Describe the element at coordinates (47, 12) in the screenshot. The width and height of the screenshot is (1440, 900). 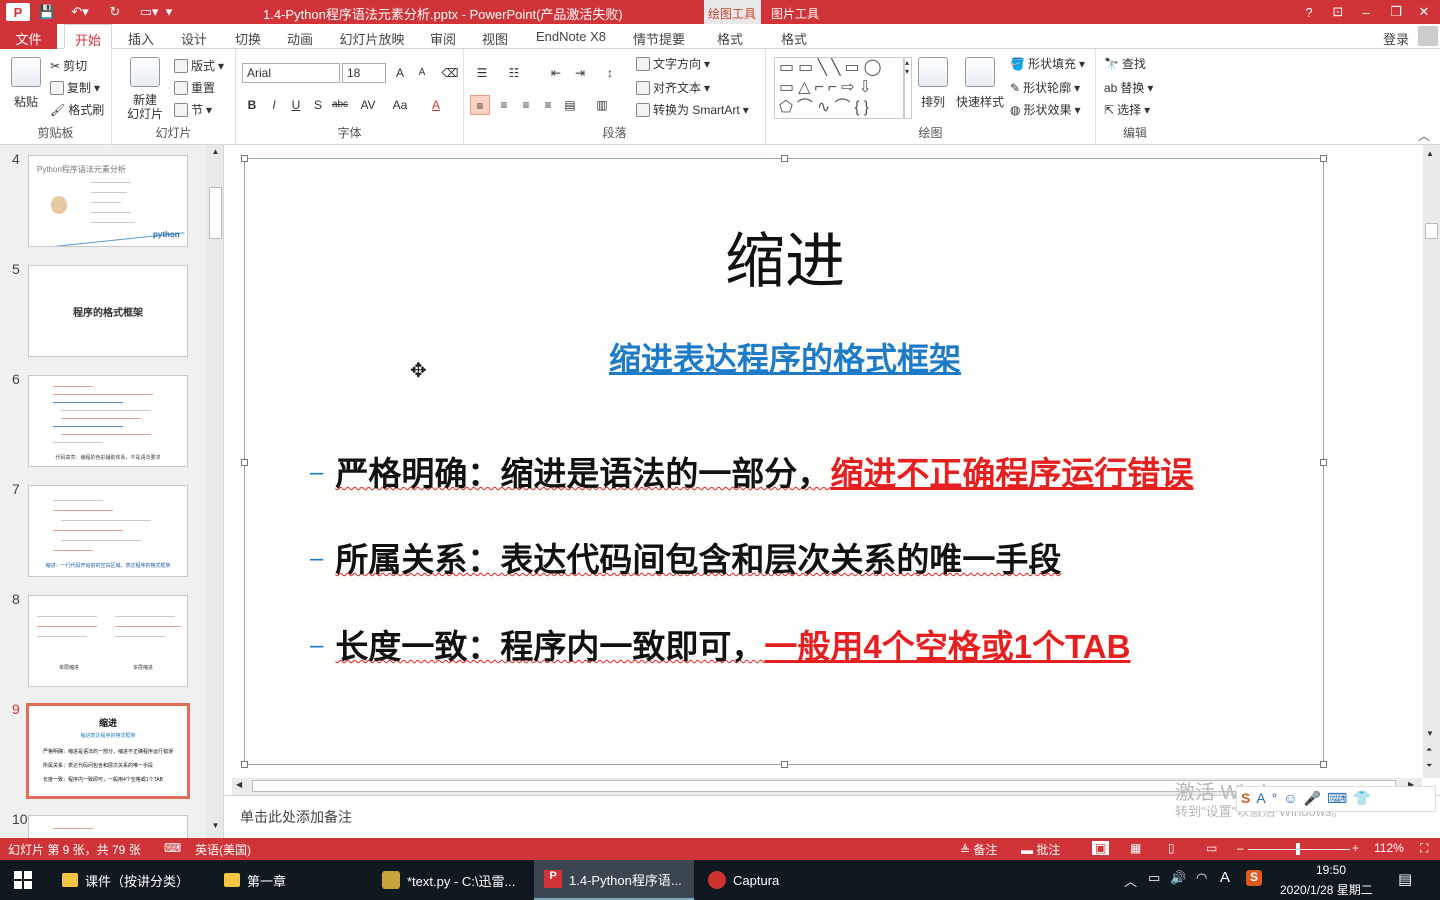
I see `save-icon: 💾` at that location.